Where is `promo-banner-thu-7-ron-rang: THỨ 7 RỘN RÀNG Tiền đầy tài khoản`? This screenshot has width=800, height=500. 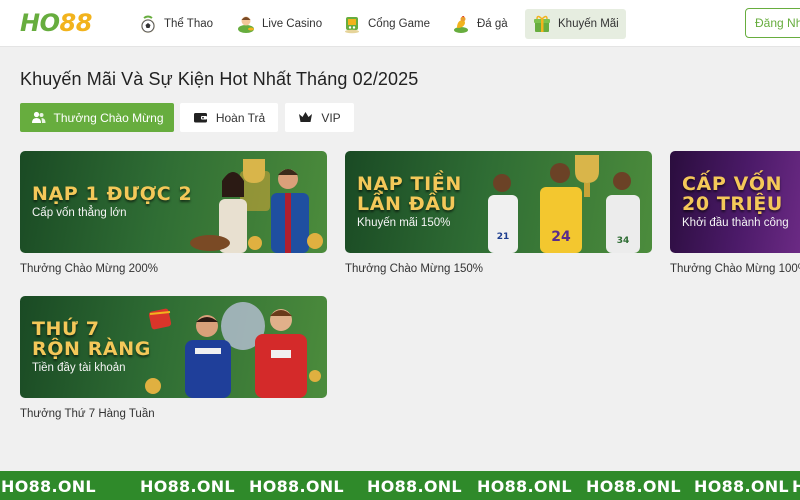
promo-banner-thu-7-ron-rang: THỨ 7 RỘN RÀNG Tiền đầy tài khoản is located at coordinates (173, 347).